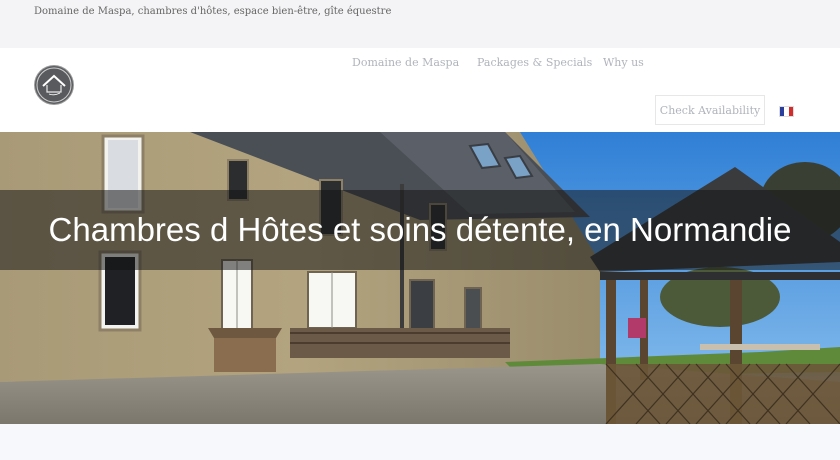 Image resolution: width=840 pixels, height=460 pixels. Describe the element at coordinates (623, 62) in the screenshot. I see `nav-item-why-us: Why us` at that location.